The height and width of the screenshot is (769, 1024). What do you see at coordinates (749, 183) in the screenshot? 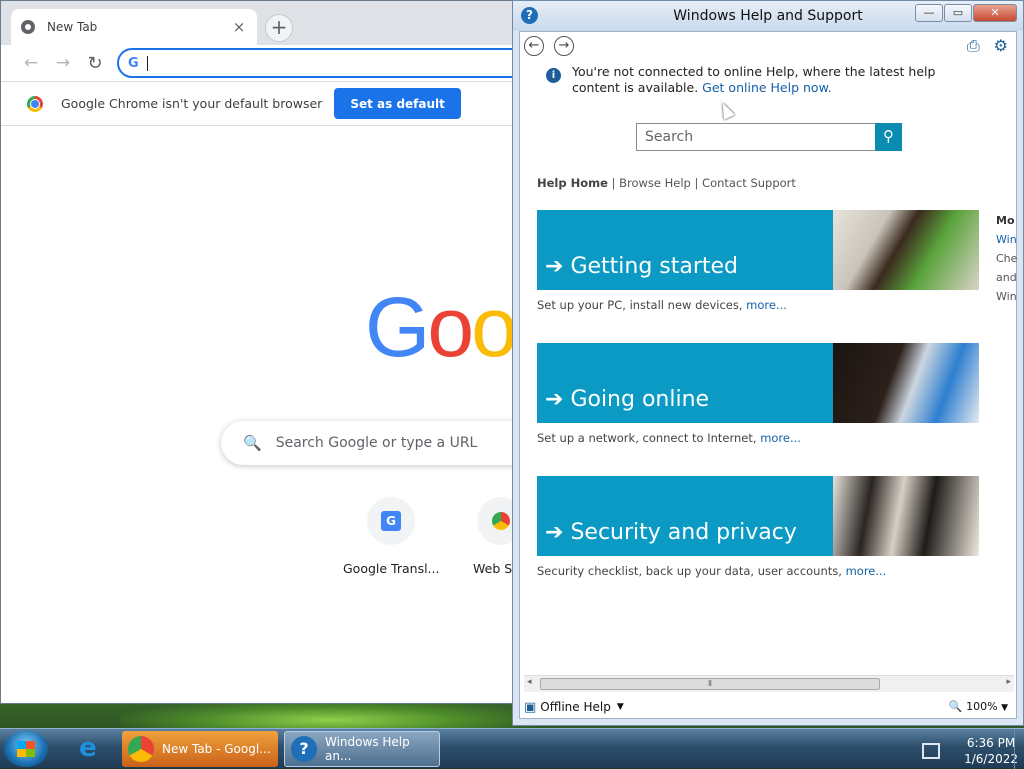
I see `contact-support-link: Contact Support` at bounding box center [749, 183].